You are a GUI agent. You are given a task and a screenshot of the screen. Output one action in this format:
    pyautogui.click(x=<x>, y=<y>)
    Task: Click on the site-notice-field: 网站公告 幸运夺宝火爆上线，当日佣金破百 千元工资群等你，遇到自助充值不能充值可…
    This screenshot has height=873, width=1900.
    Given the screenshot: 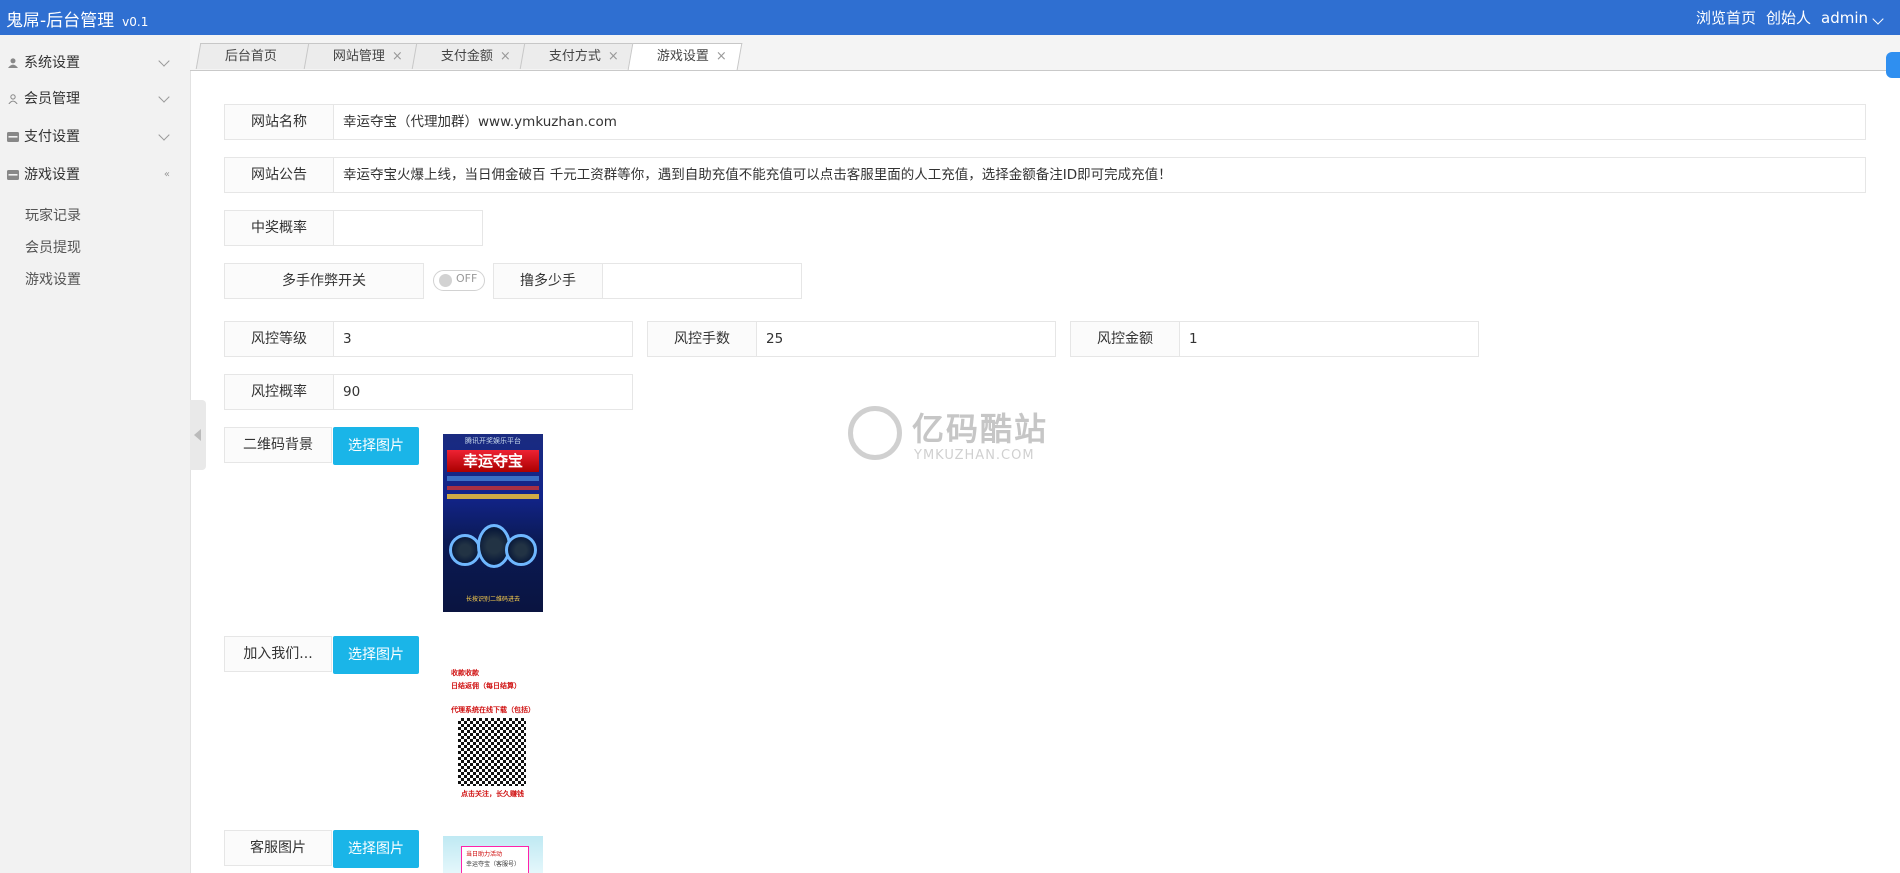 What is the action you would take?
    pyautogui.click(x=1045, y=175)
    